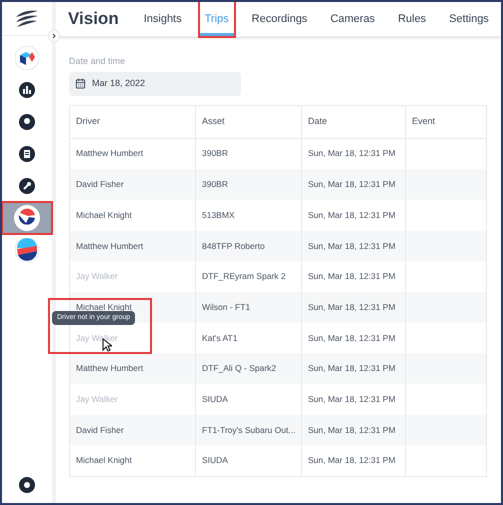 The height and width of the screenshot is (505, 503). I want to click on sidebar-item, so click(27, 218).